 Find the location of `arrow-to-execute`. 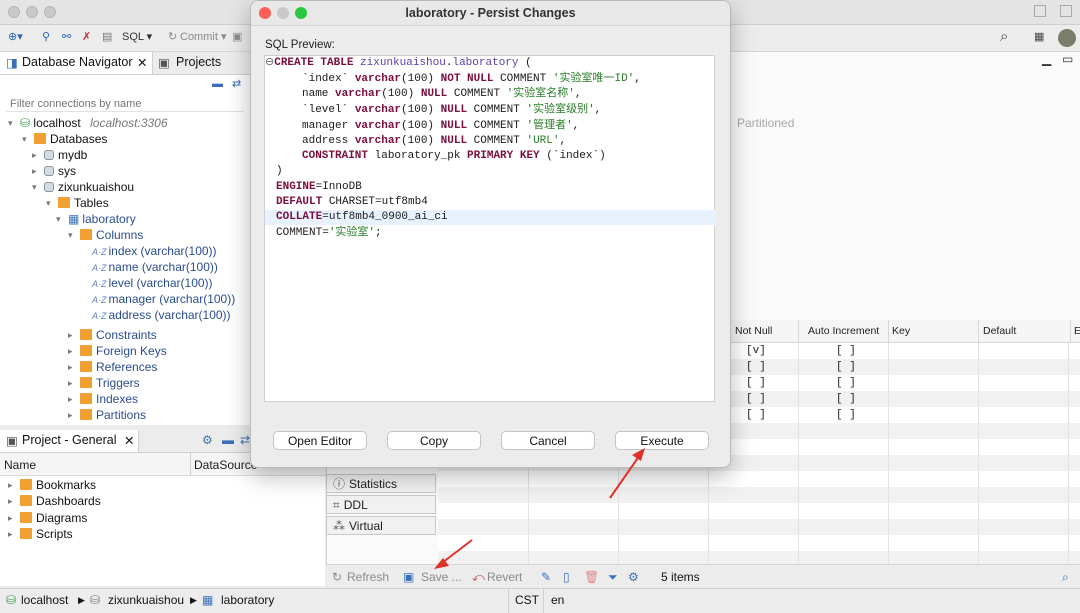

arrow-to-execute is located at coordinates (627, 473).